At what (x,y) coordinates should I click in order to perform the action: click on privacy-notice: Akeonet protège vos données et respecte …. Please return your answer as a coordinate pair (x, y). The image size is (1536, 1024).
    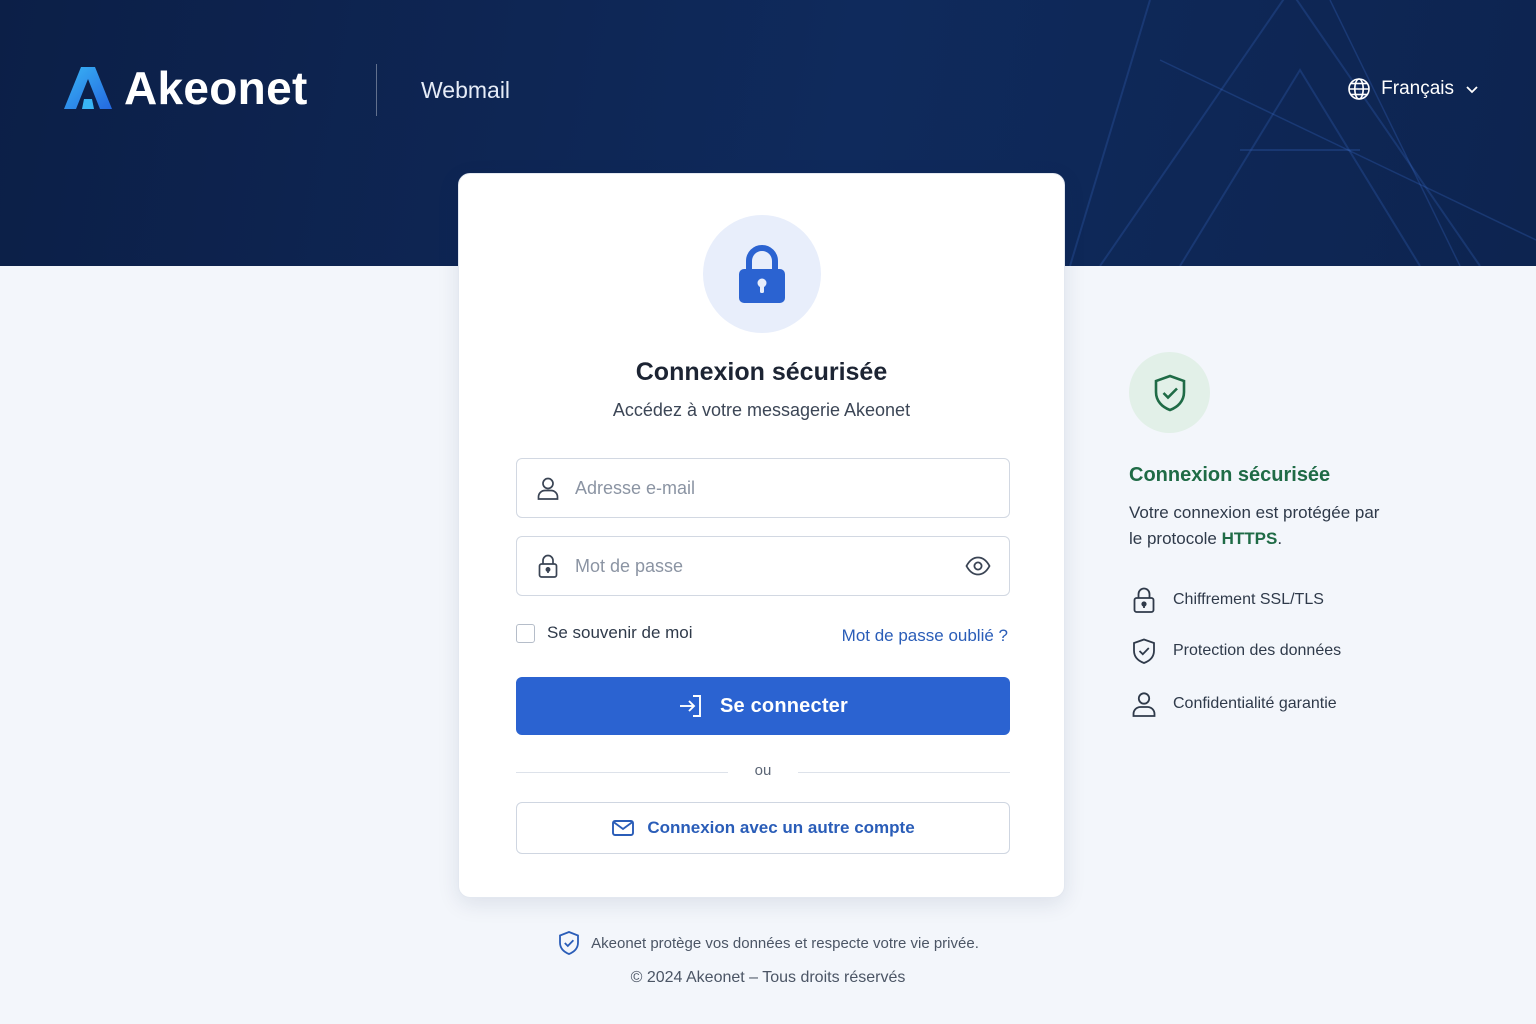
    Looking at the image, I should click on (768, 943).